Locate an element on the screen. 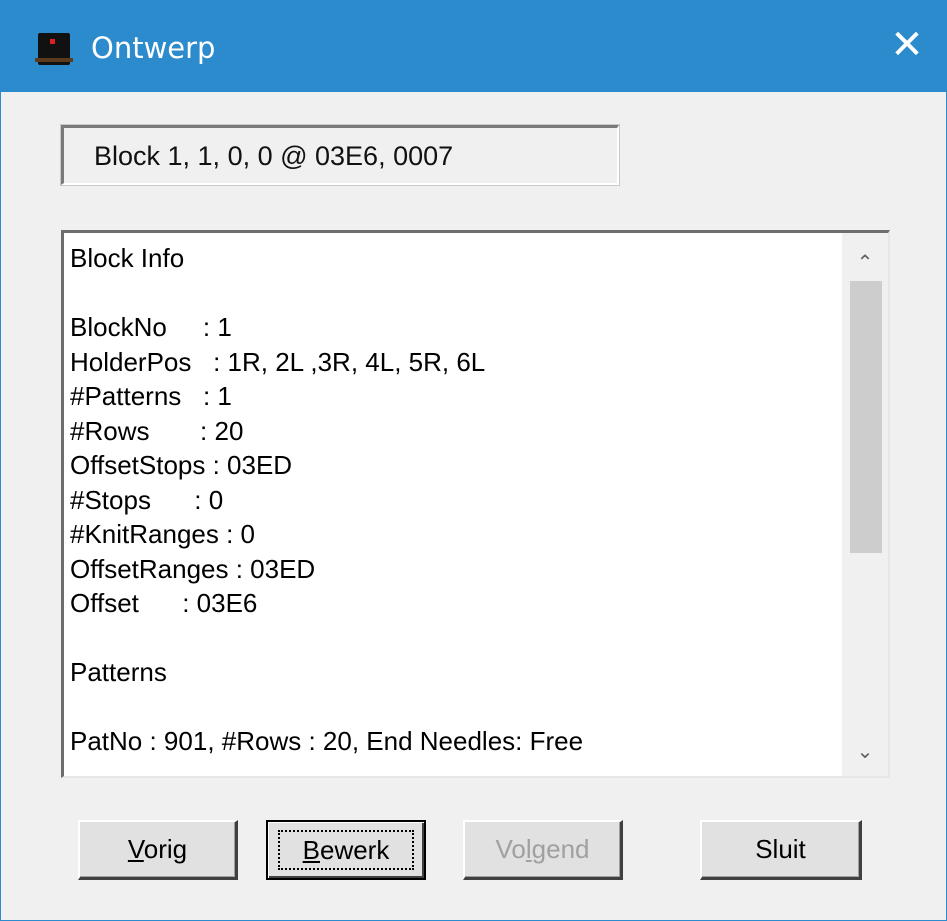  scroll-down-arrow-icon: ⌄ is located at coordinates (865, 751).